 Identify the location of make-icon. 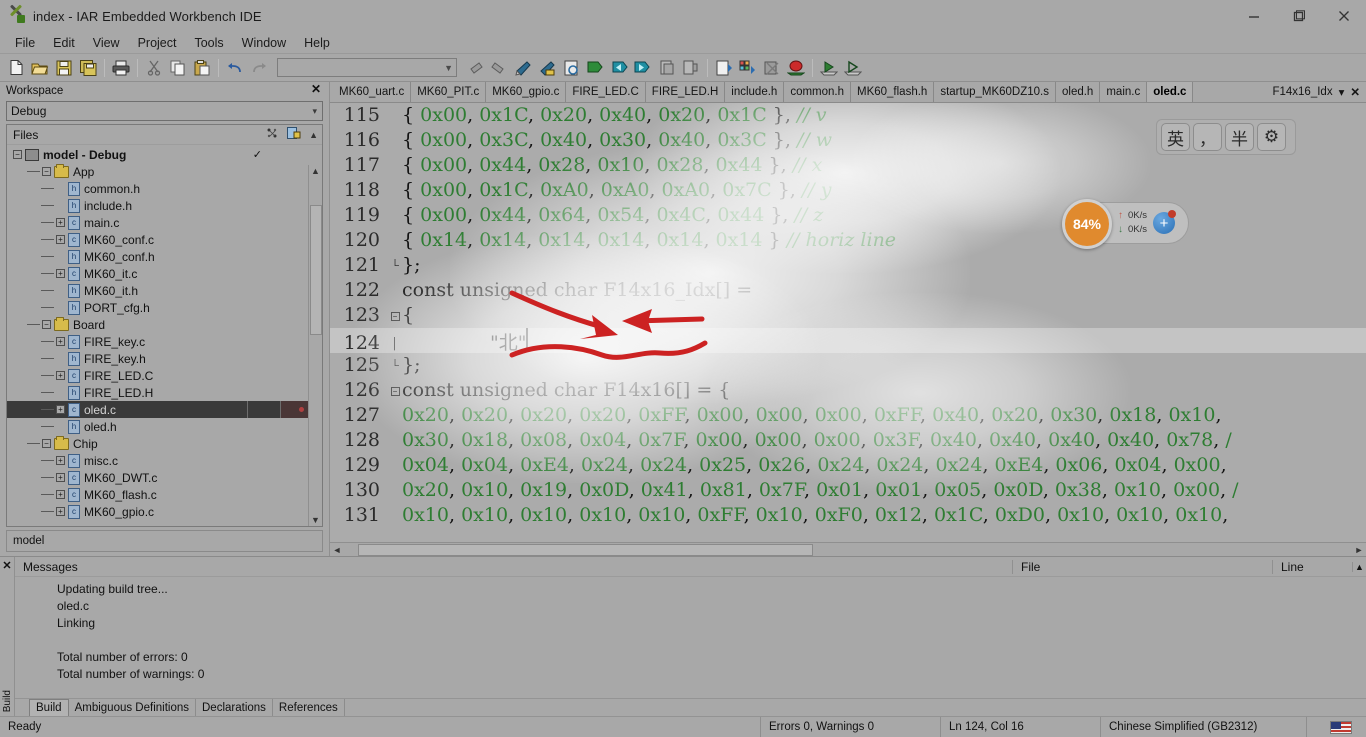
(748, 68).